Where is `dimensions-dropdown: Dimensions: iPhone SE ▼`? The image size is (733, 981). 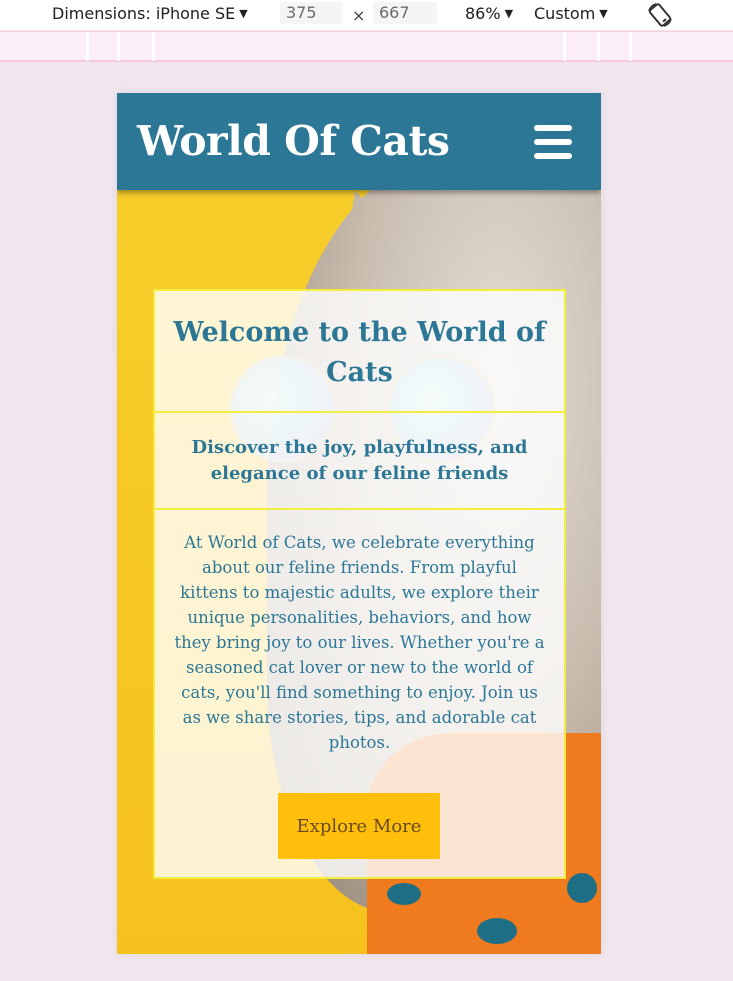
dimensions-dropdown: Dimensions: iPhone SE ▼ is located at coordinates (150, 13).